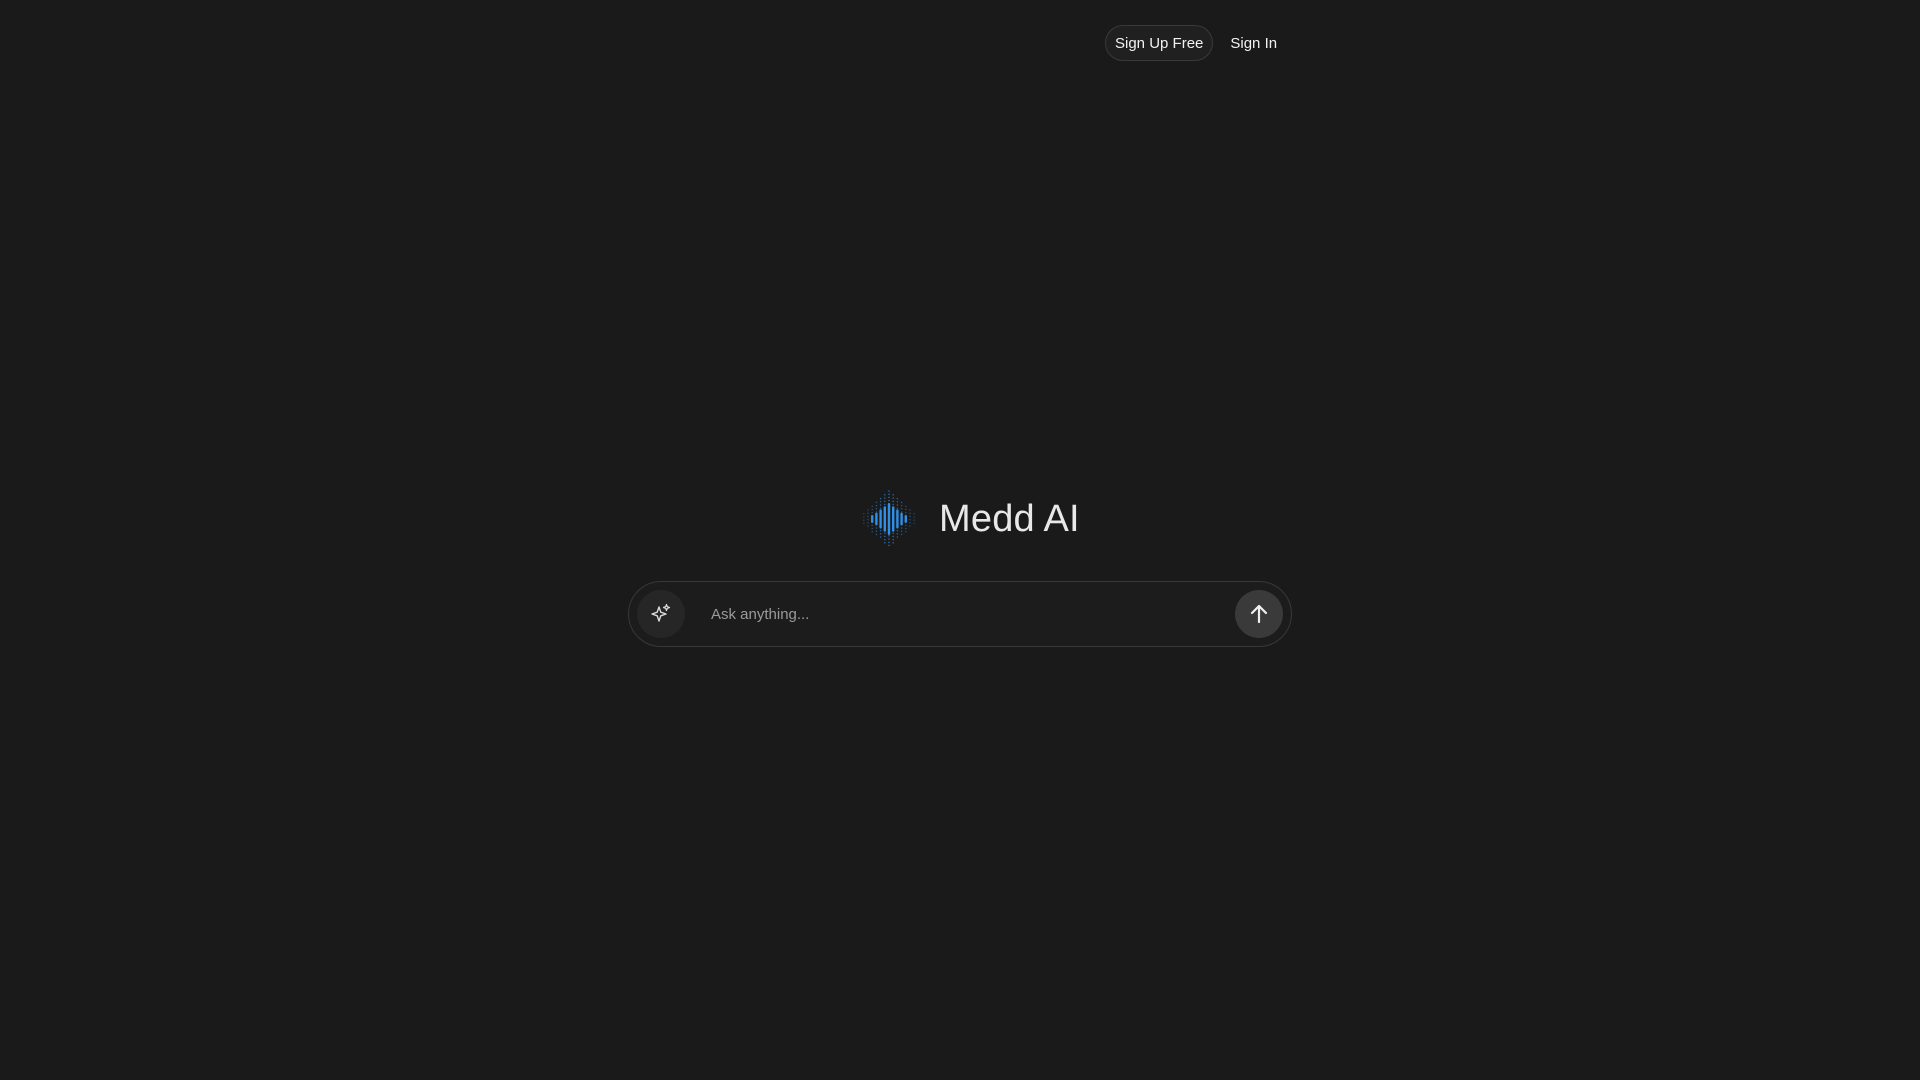 The width and height of the screenshot is (1920, 1080). I want to click on arrow-up-icon, so click(1259, 614).